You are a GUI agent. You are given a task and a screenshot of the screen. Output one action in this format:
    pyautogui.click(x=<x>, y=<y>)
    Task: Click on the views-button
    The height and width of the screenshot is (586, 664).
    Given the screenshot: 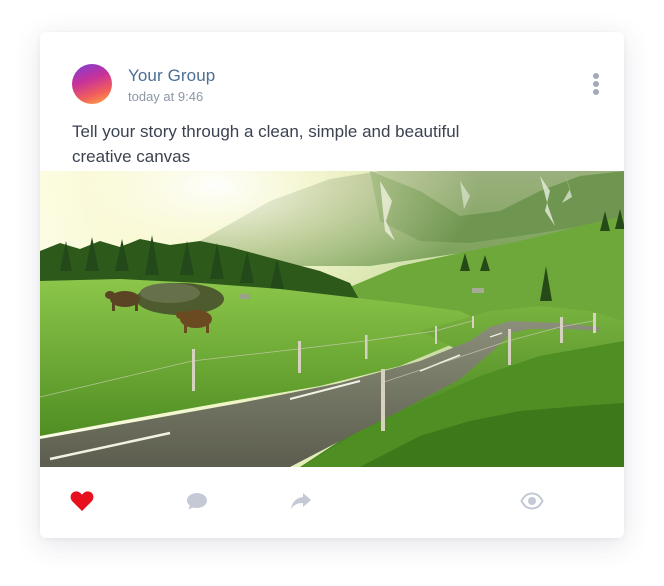 What is the action you would take?
    pyautogui.click(x=532, y=503)
    